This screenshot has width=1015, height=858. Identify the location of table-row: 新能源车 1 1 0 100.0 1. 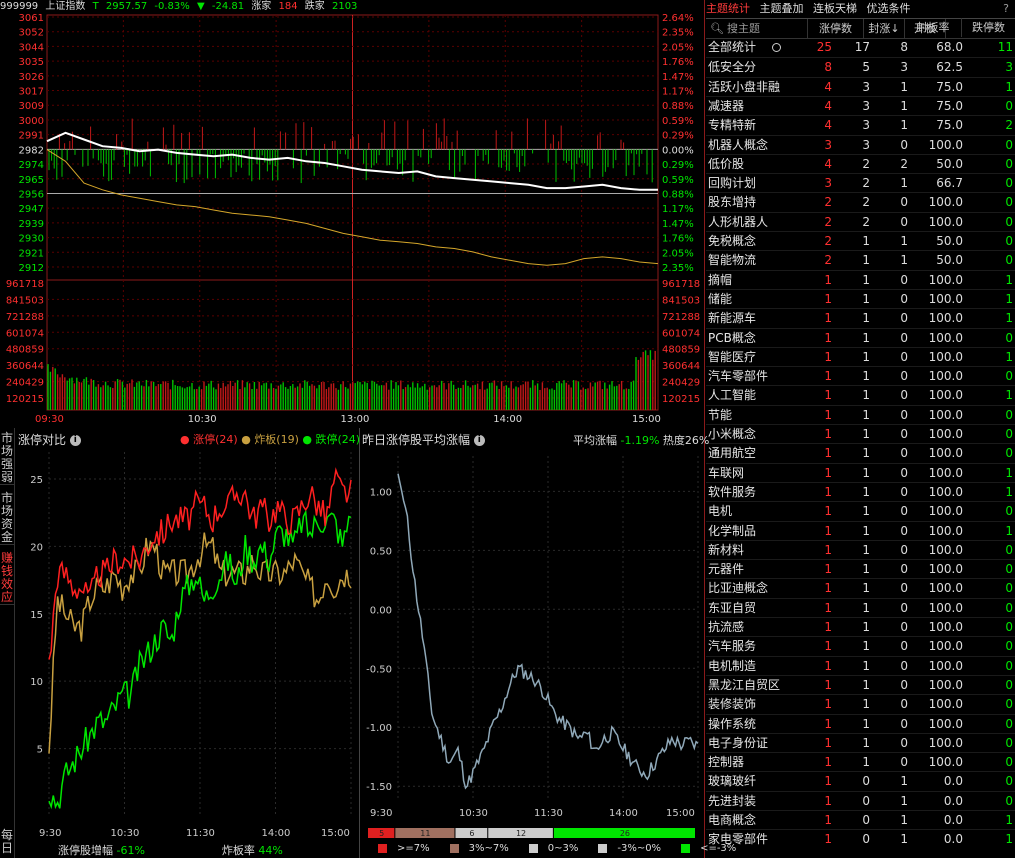
(860, 318).